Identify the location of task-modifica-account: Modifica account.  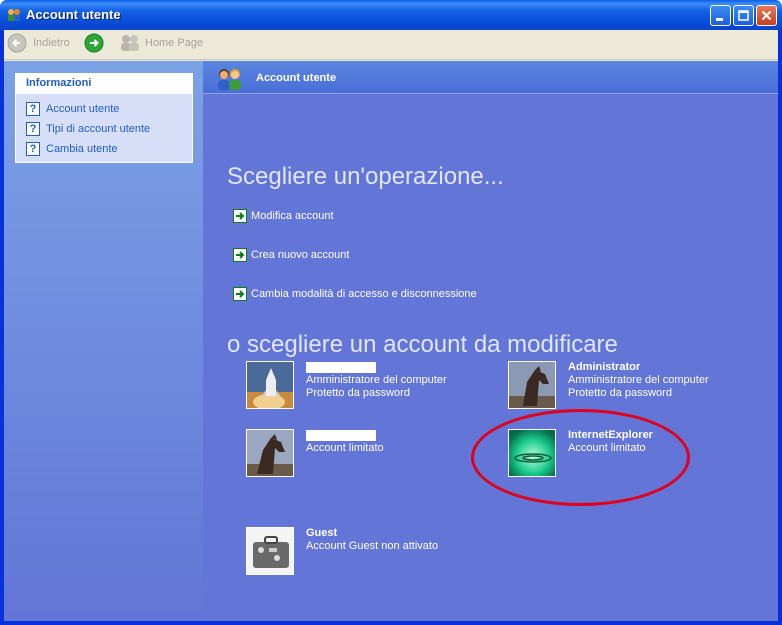
(283, 216).